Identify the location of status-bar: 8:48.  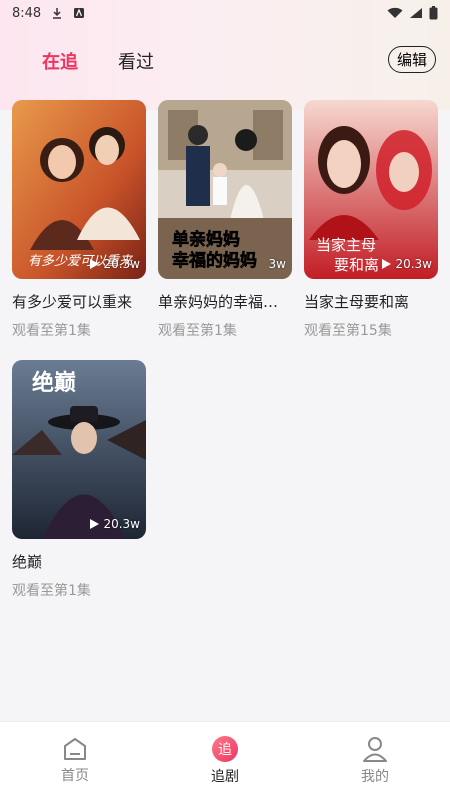
(225, 13).